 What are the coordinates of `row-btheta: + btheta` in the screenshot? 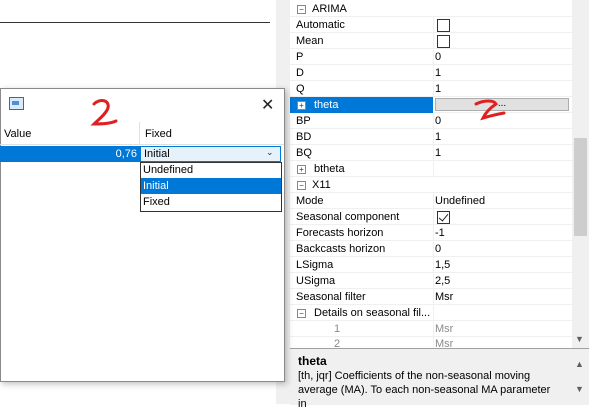 It's located at (431, 169).